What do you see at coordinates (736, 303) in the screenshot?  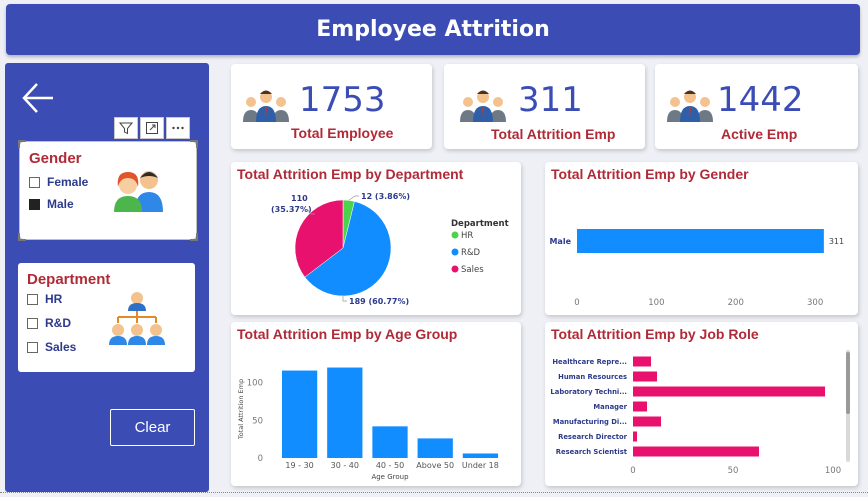 I see `tick-label: 200` at bounding box center [736, 303].